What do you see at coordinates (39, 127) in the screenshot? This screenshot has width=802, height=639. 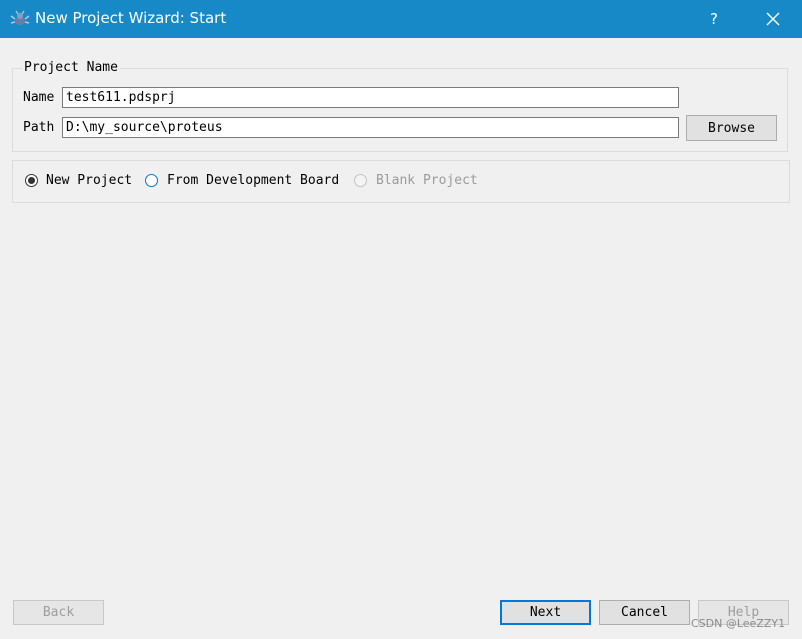 I see `path-label: Path` at bounding box center [39, 127].